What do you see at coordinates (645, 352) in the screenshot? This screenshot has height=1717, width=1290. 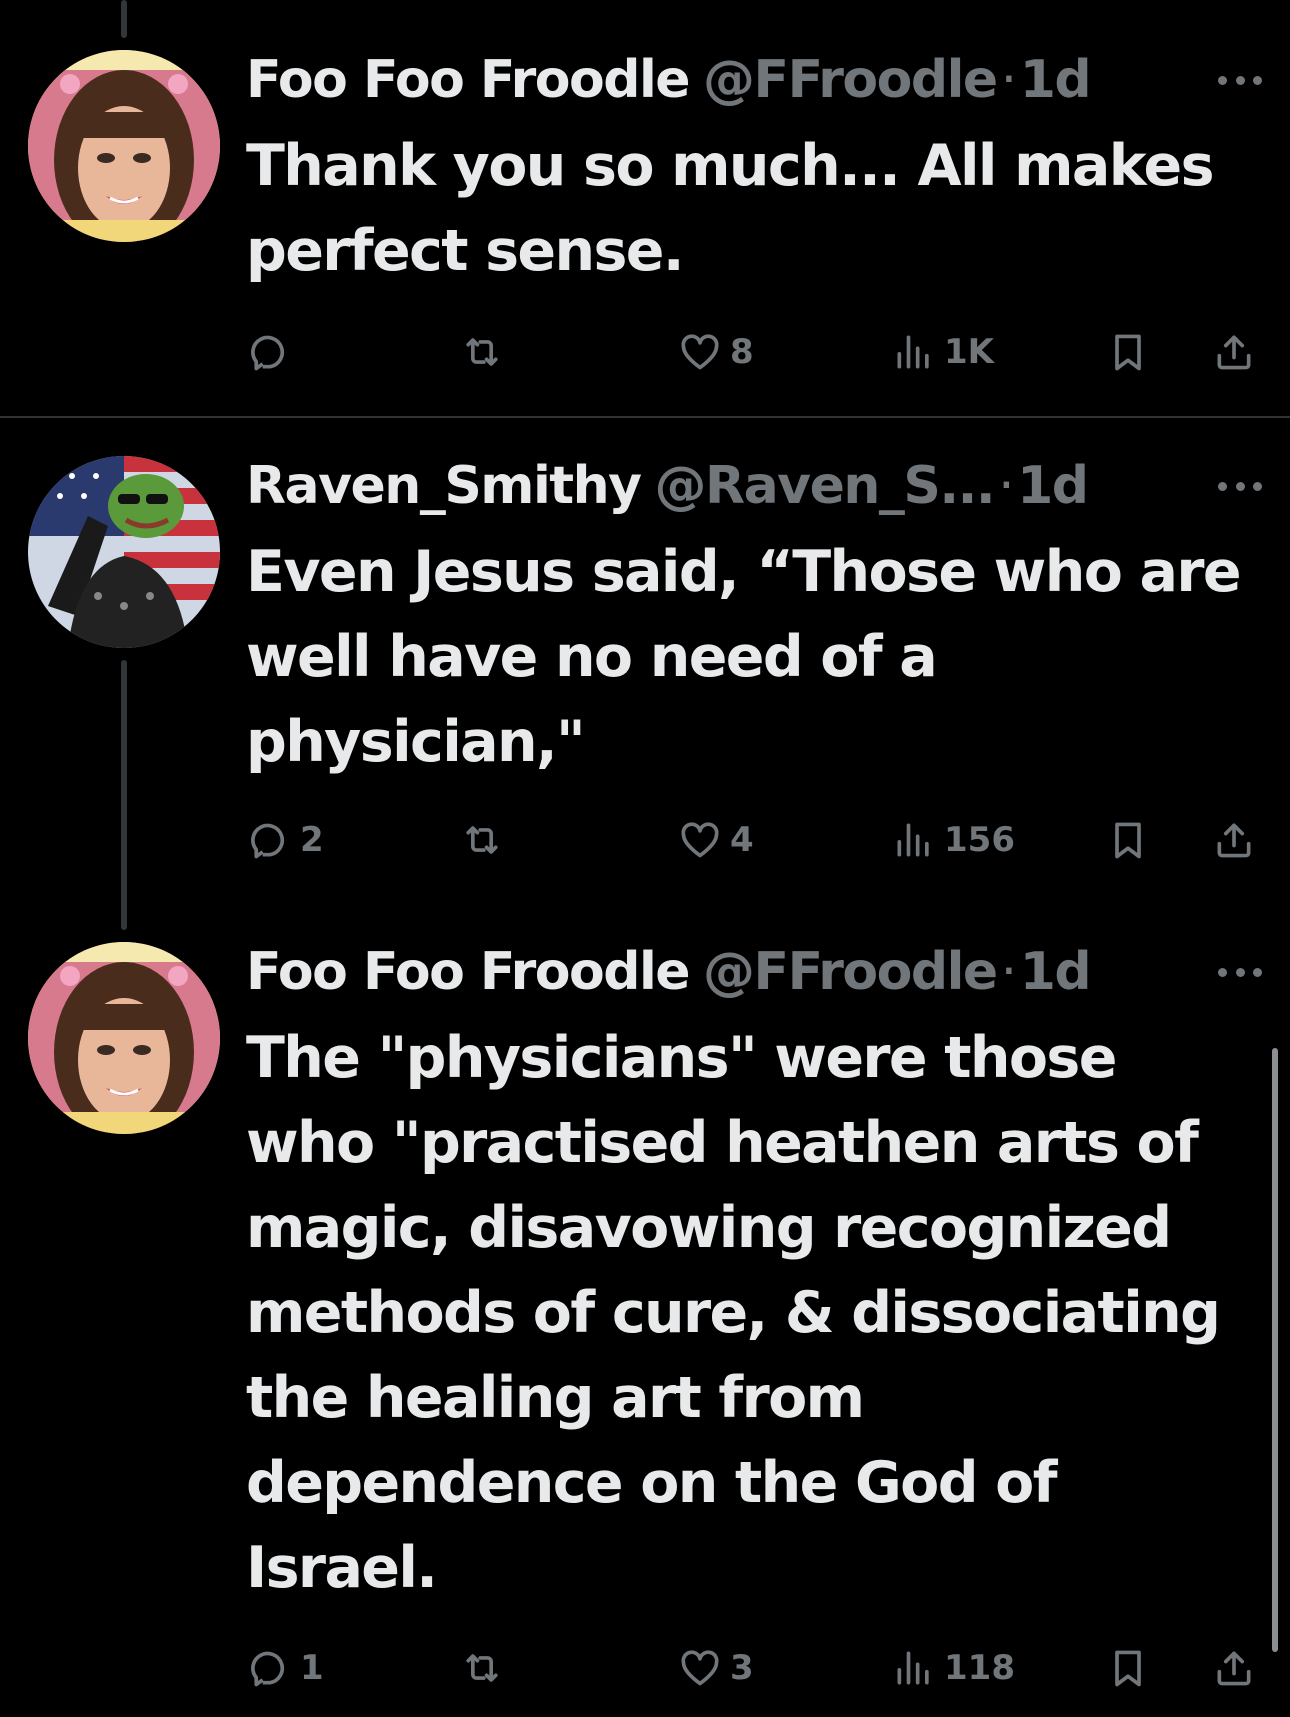 I see `action-bar: 8 1K` at bounding box center [645, 352].